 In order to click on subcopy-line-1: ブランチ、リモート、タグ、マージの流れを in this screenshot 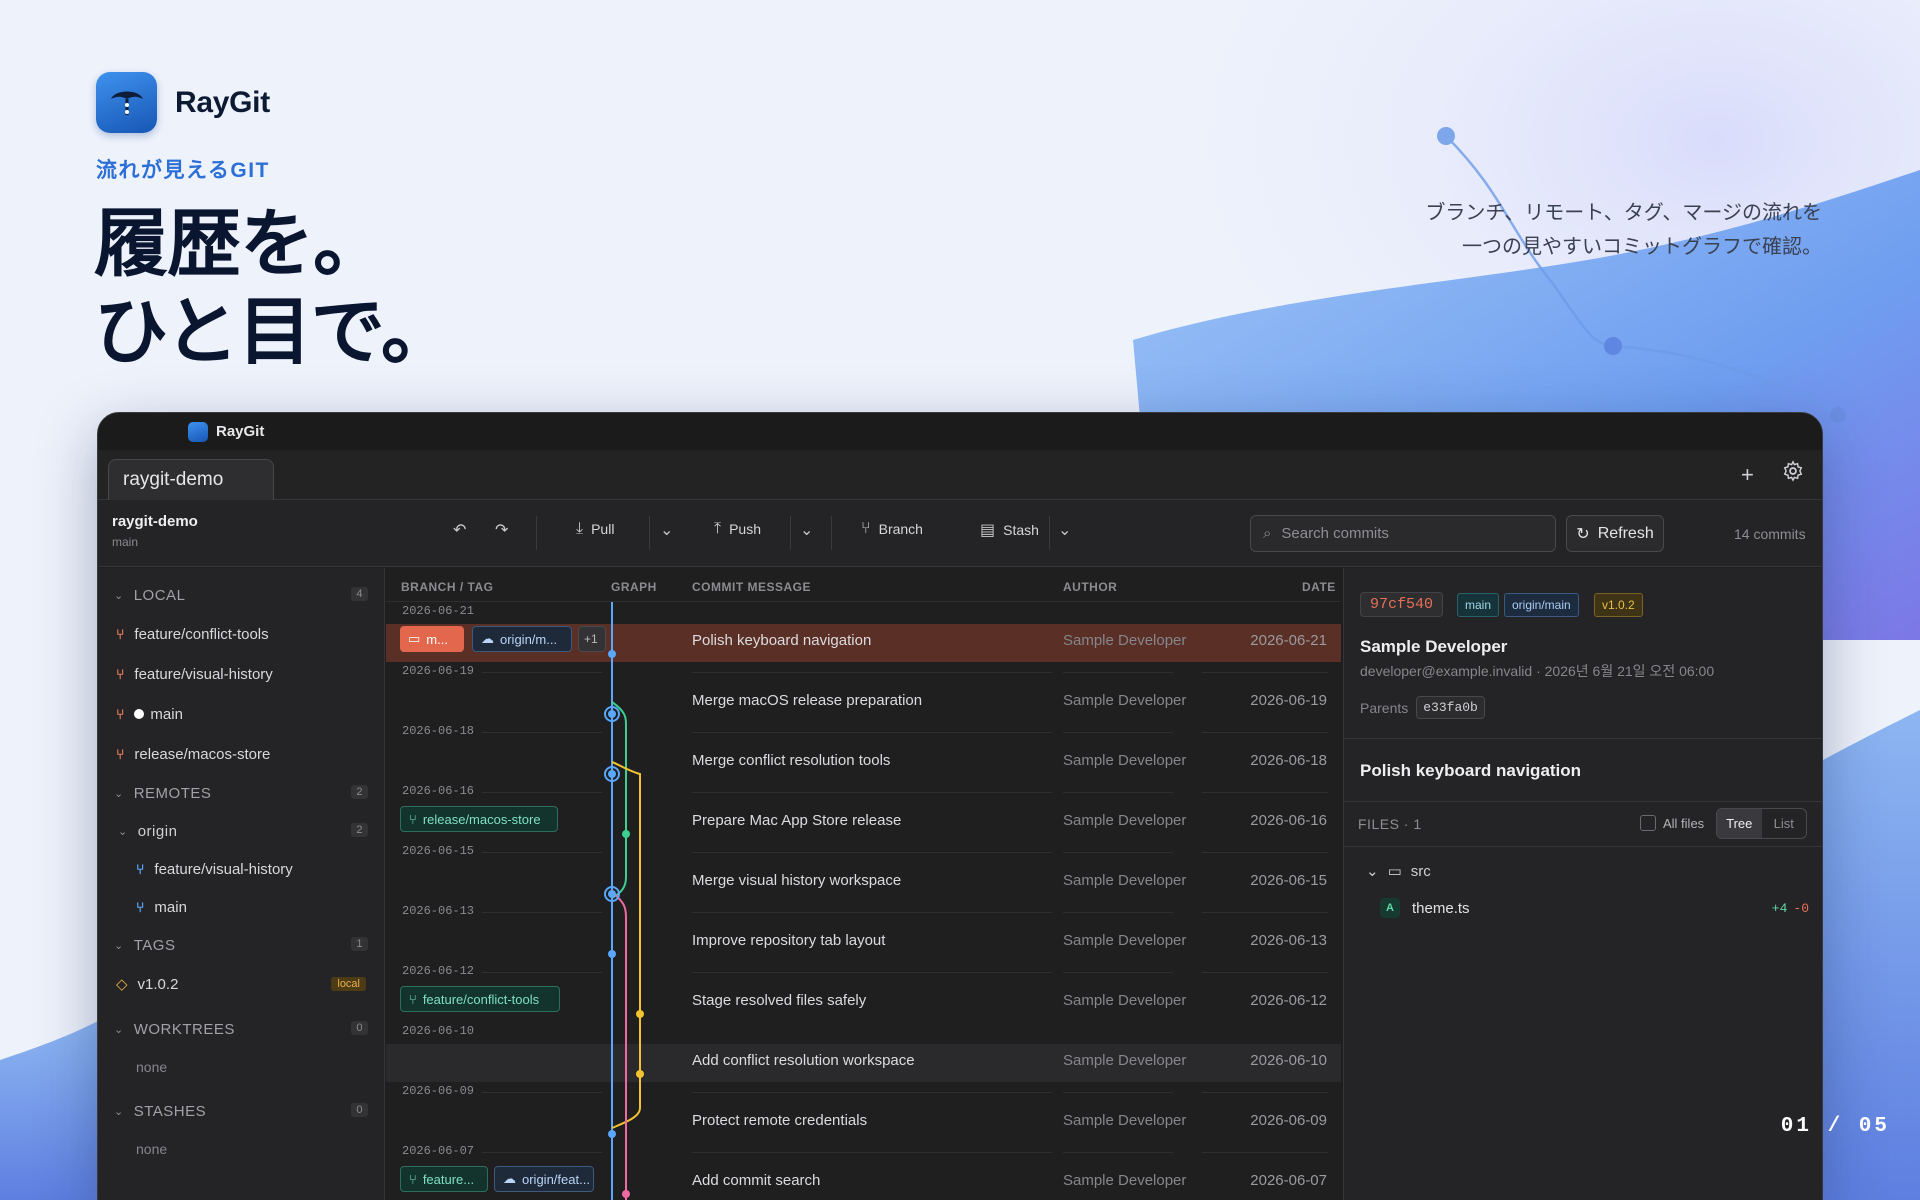, I will do `click(1623, 213)`.